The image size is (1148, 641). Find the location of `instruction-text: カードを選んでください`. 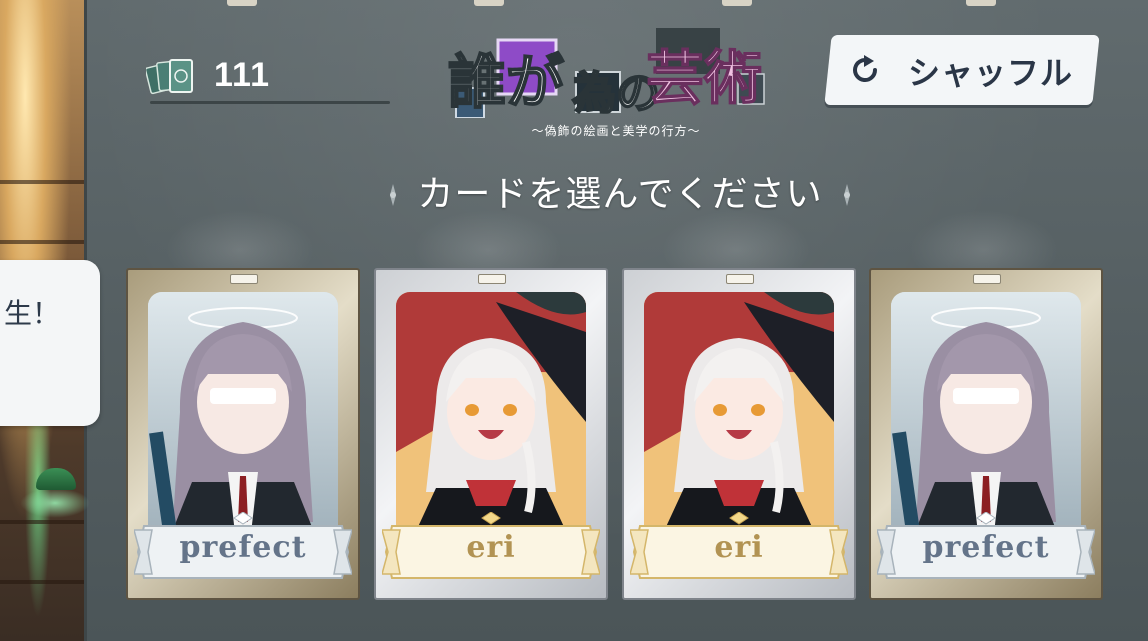

instruction-text: カードを選んでください is located at coordinates (620, 194).